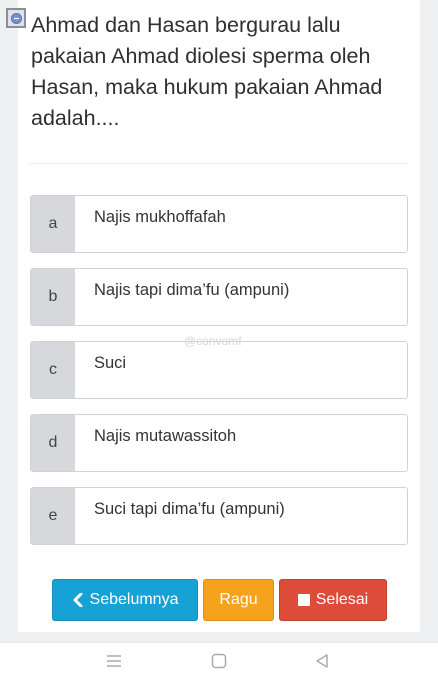 The image size is (438, 681). What do you see at coordinates (322, 661) in the screenshot?
I see `back-triangle-icon` at bounding box center [322, 661].